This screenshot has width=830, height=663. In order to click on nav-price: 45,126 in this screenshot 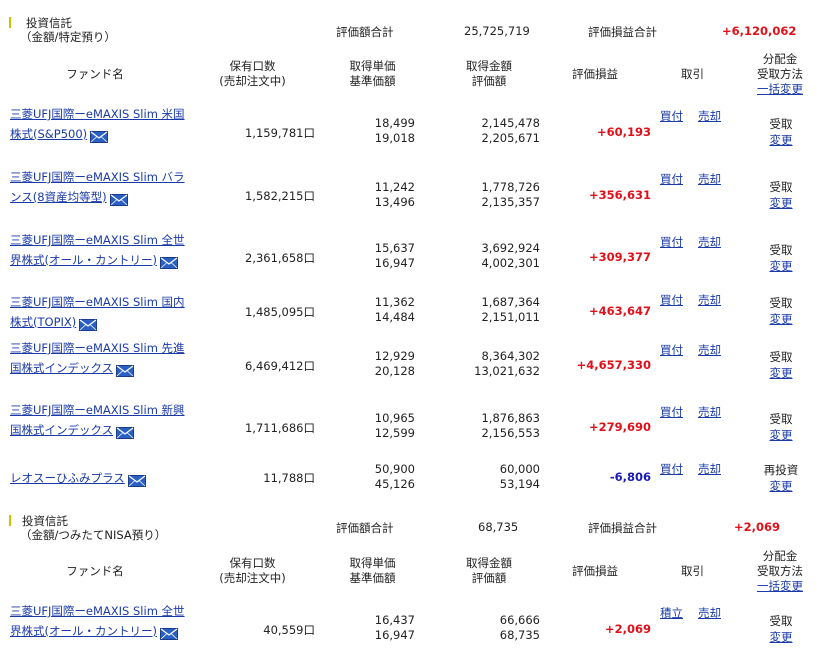, I will do `click(394, 484)`.